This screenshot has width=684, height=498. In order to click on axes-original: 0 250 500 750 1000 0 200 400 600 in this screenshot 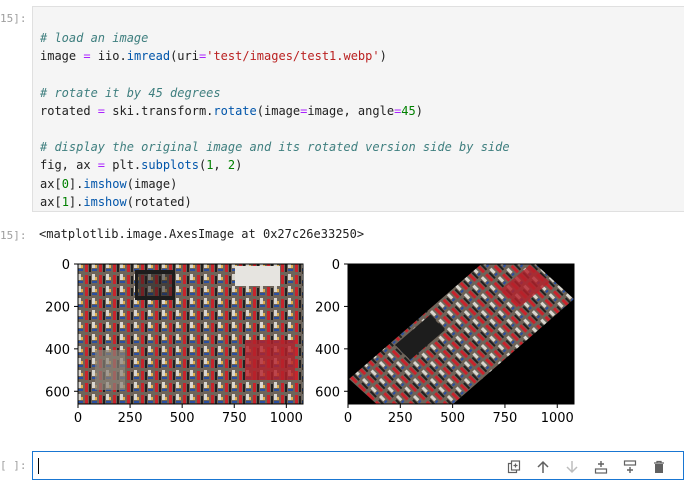, I will do `click(174, 342)`.